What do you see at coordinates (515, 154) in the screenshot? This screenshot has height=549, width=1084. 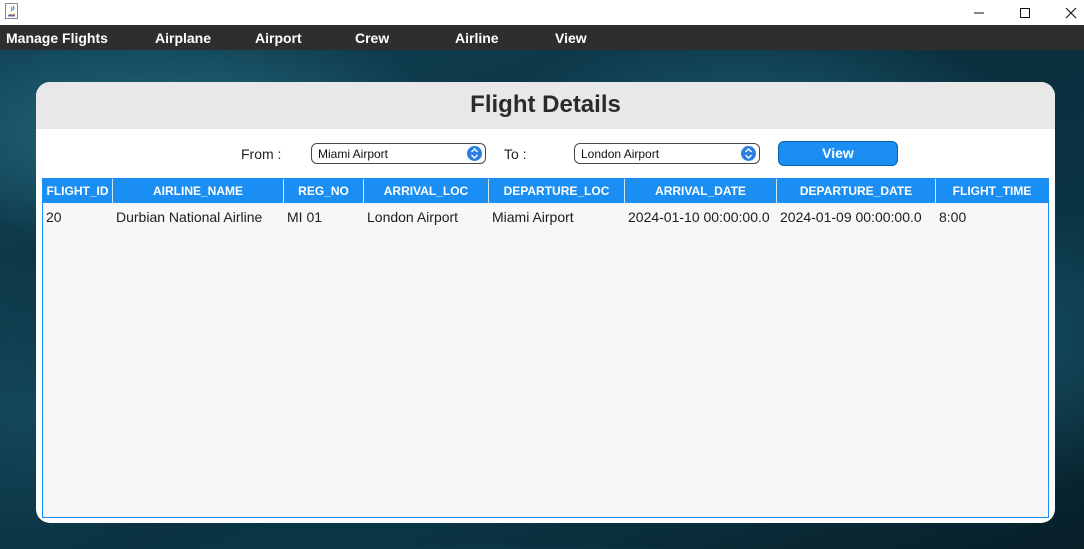 I see `to-label: To :` at bounding box center [515, 154].